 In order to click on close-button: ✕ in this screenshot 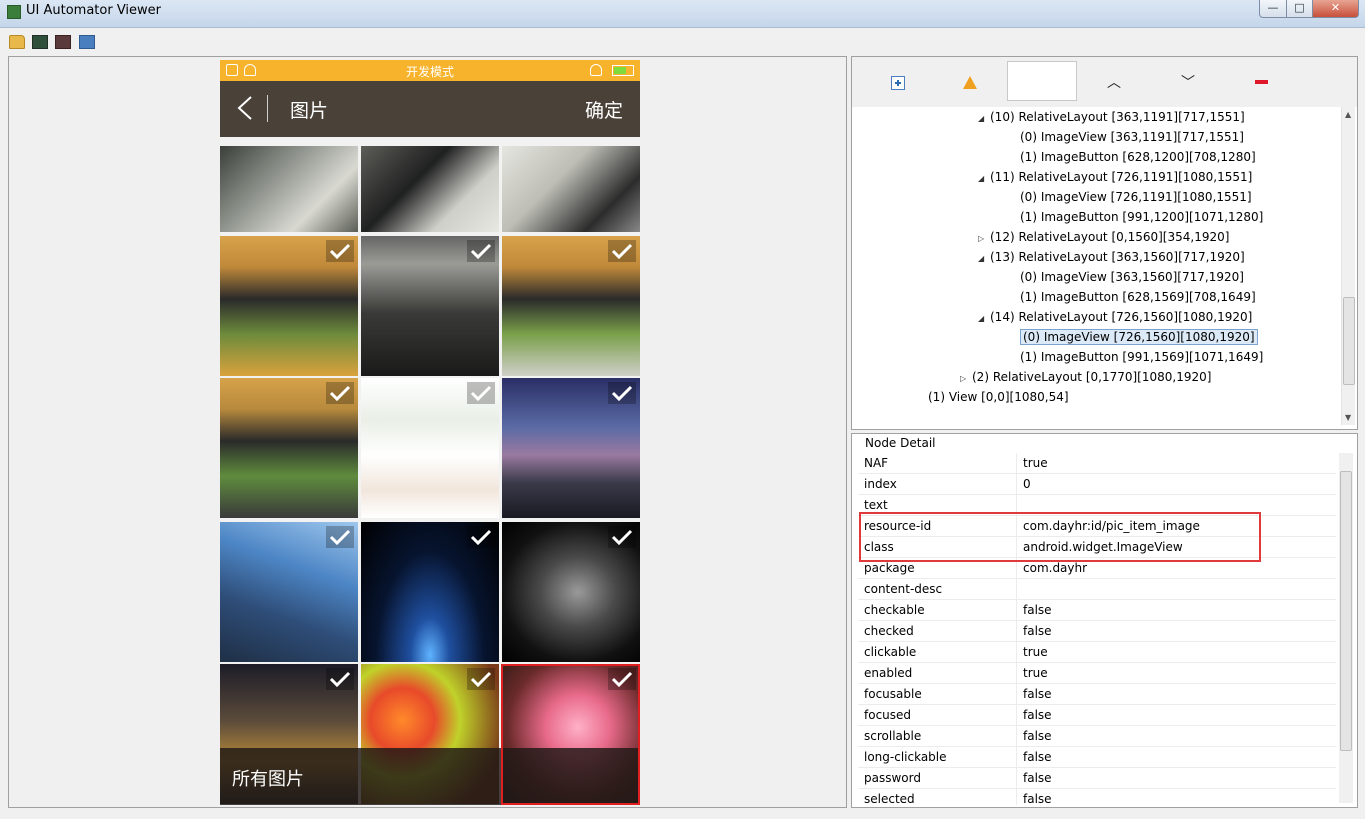, I will do `click(1335, 9)`.